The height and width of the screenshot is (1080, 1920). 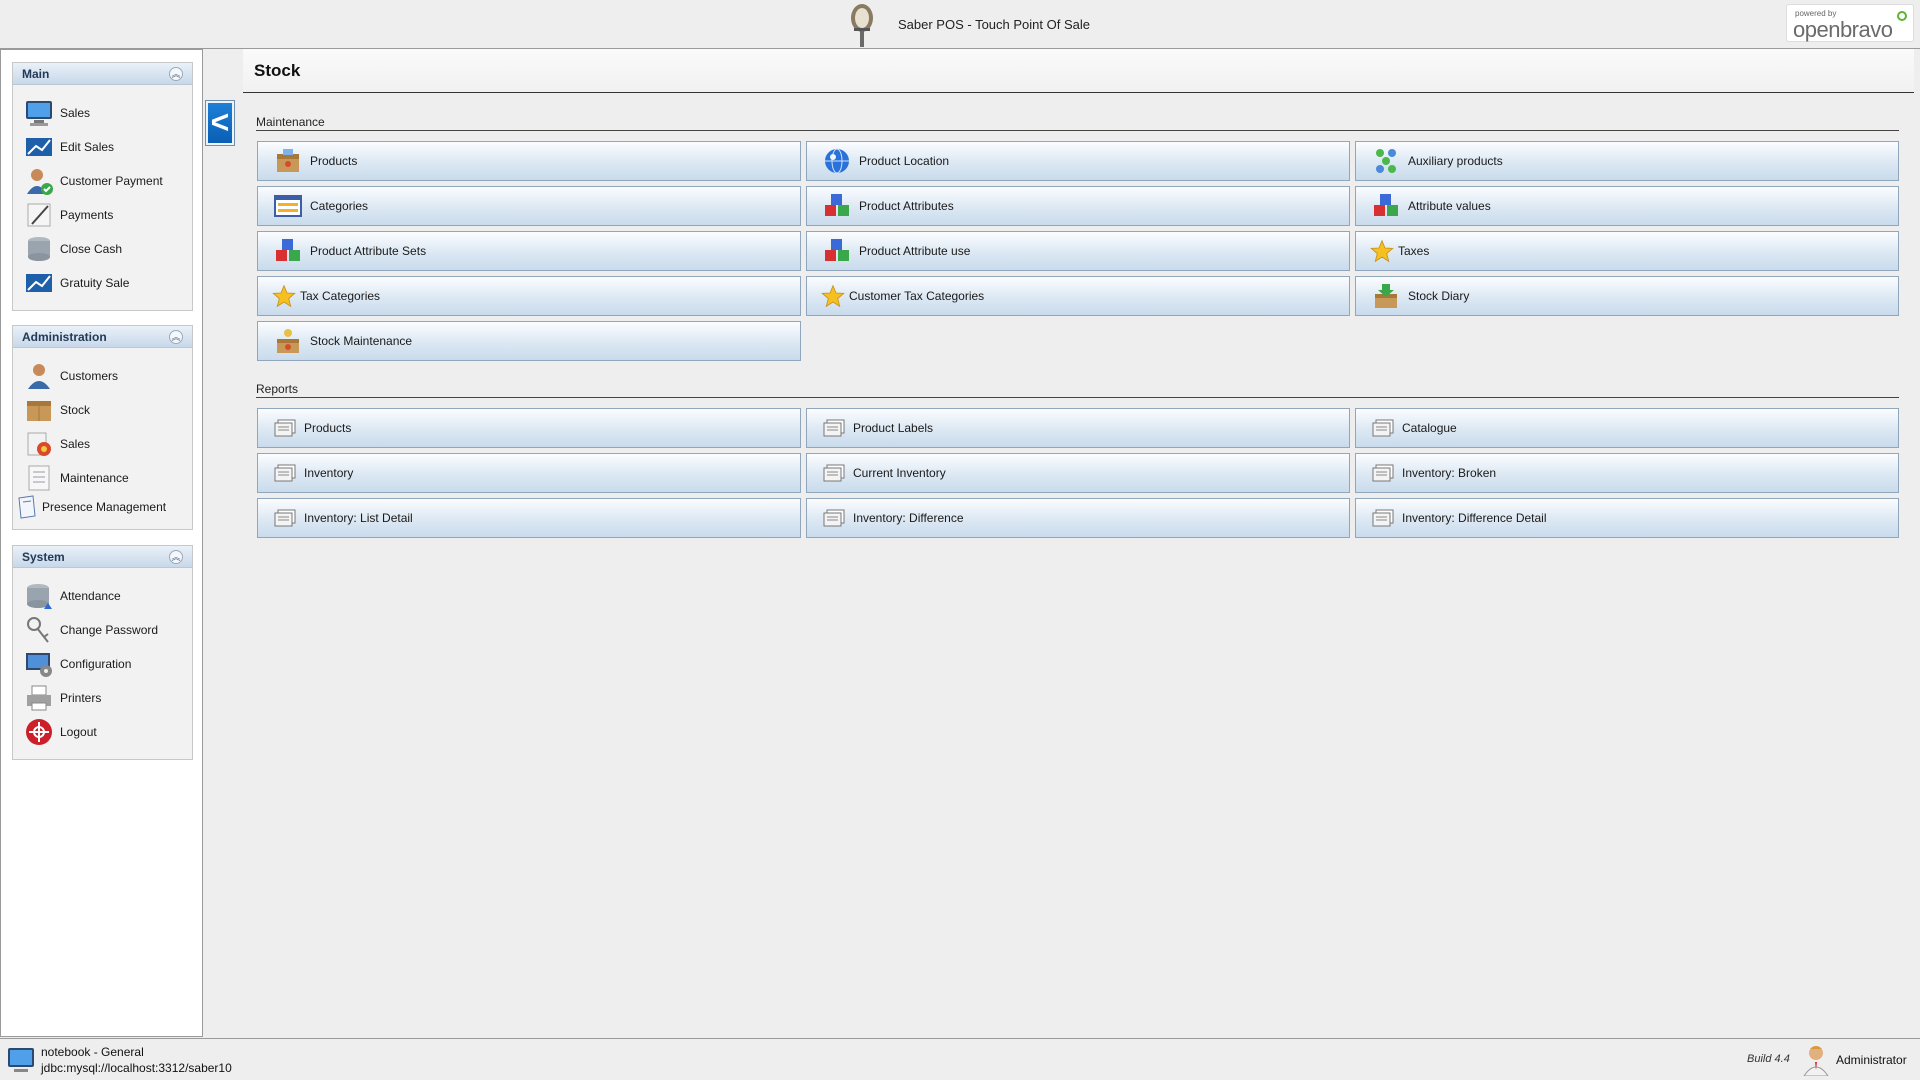 I want to click on box-download-icon, so click(x=1386, y=296).